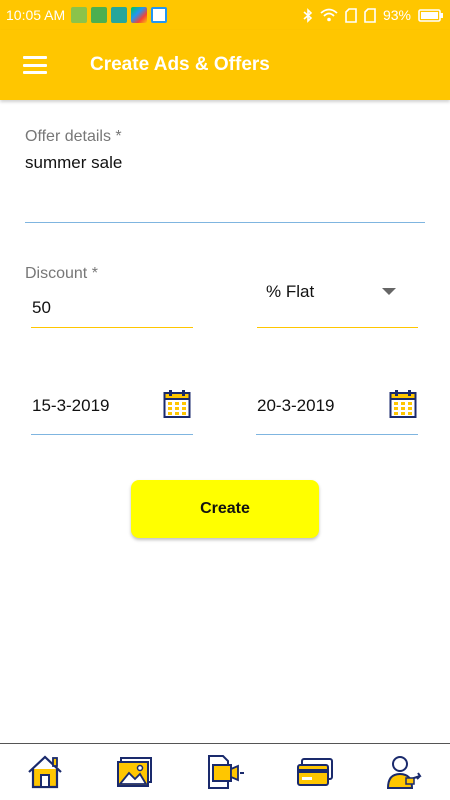 The height and width of the screenshot is (800, 450). I want to click on chevron-down-icon, so click(389, 291).